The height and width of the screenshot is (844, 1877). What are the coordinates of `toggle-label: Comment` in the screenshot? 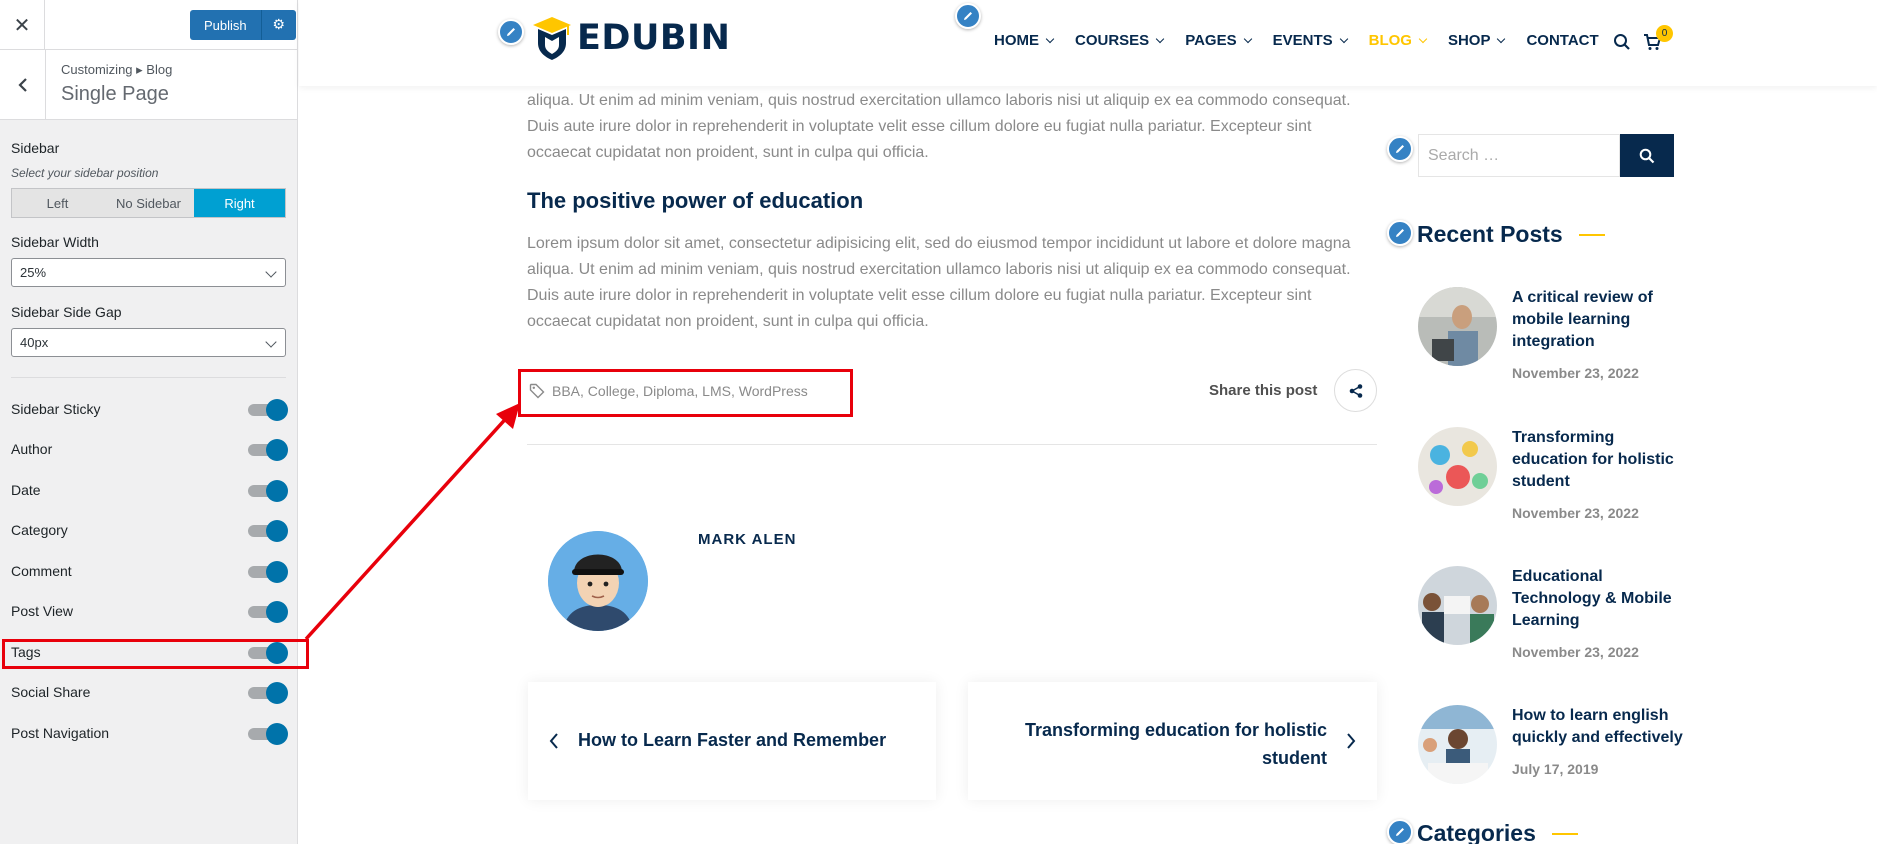 It's located at (41, 571).